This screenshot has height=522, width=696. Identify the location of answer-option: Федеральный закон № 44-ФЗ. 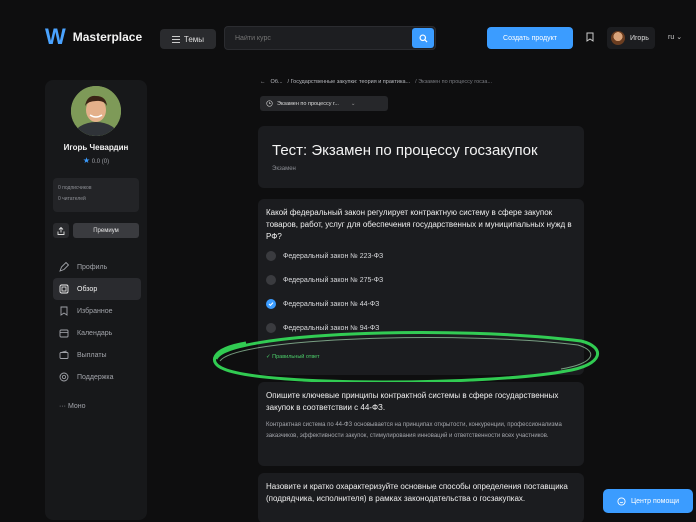
(322, 304).